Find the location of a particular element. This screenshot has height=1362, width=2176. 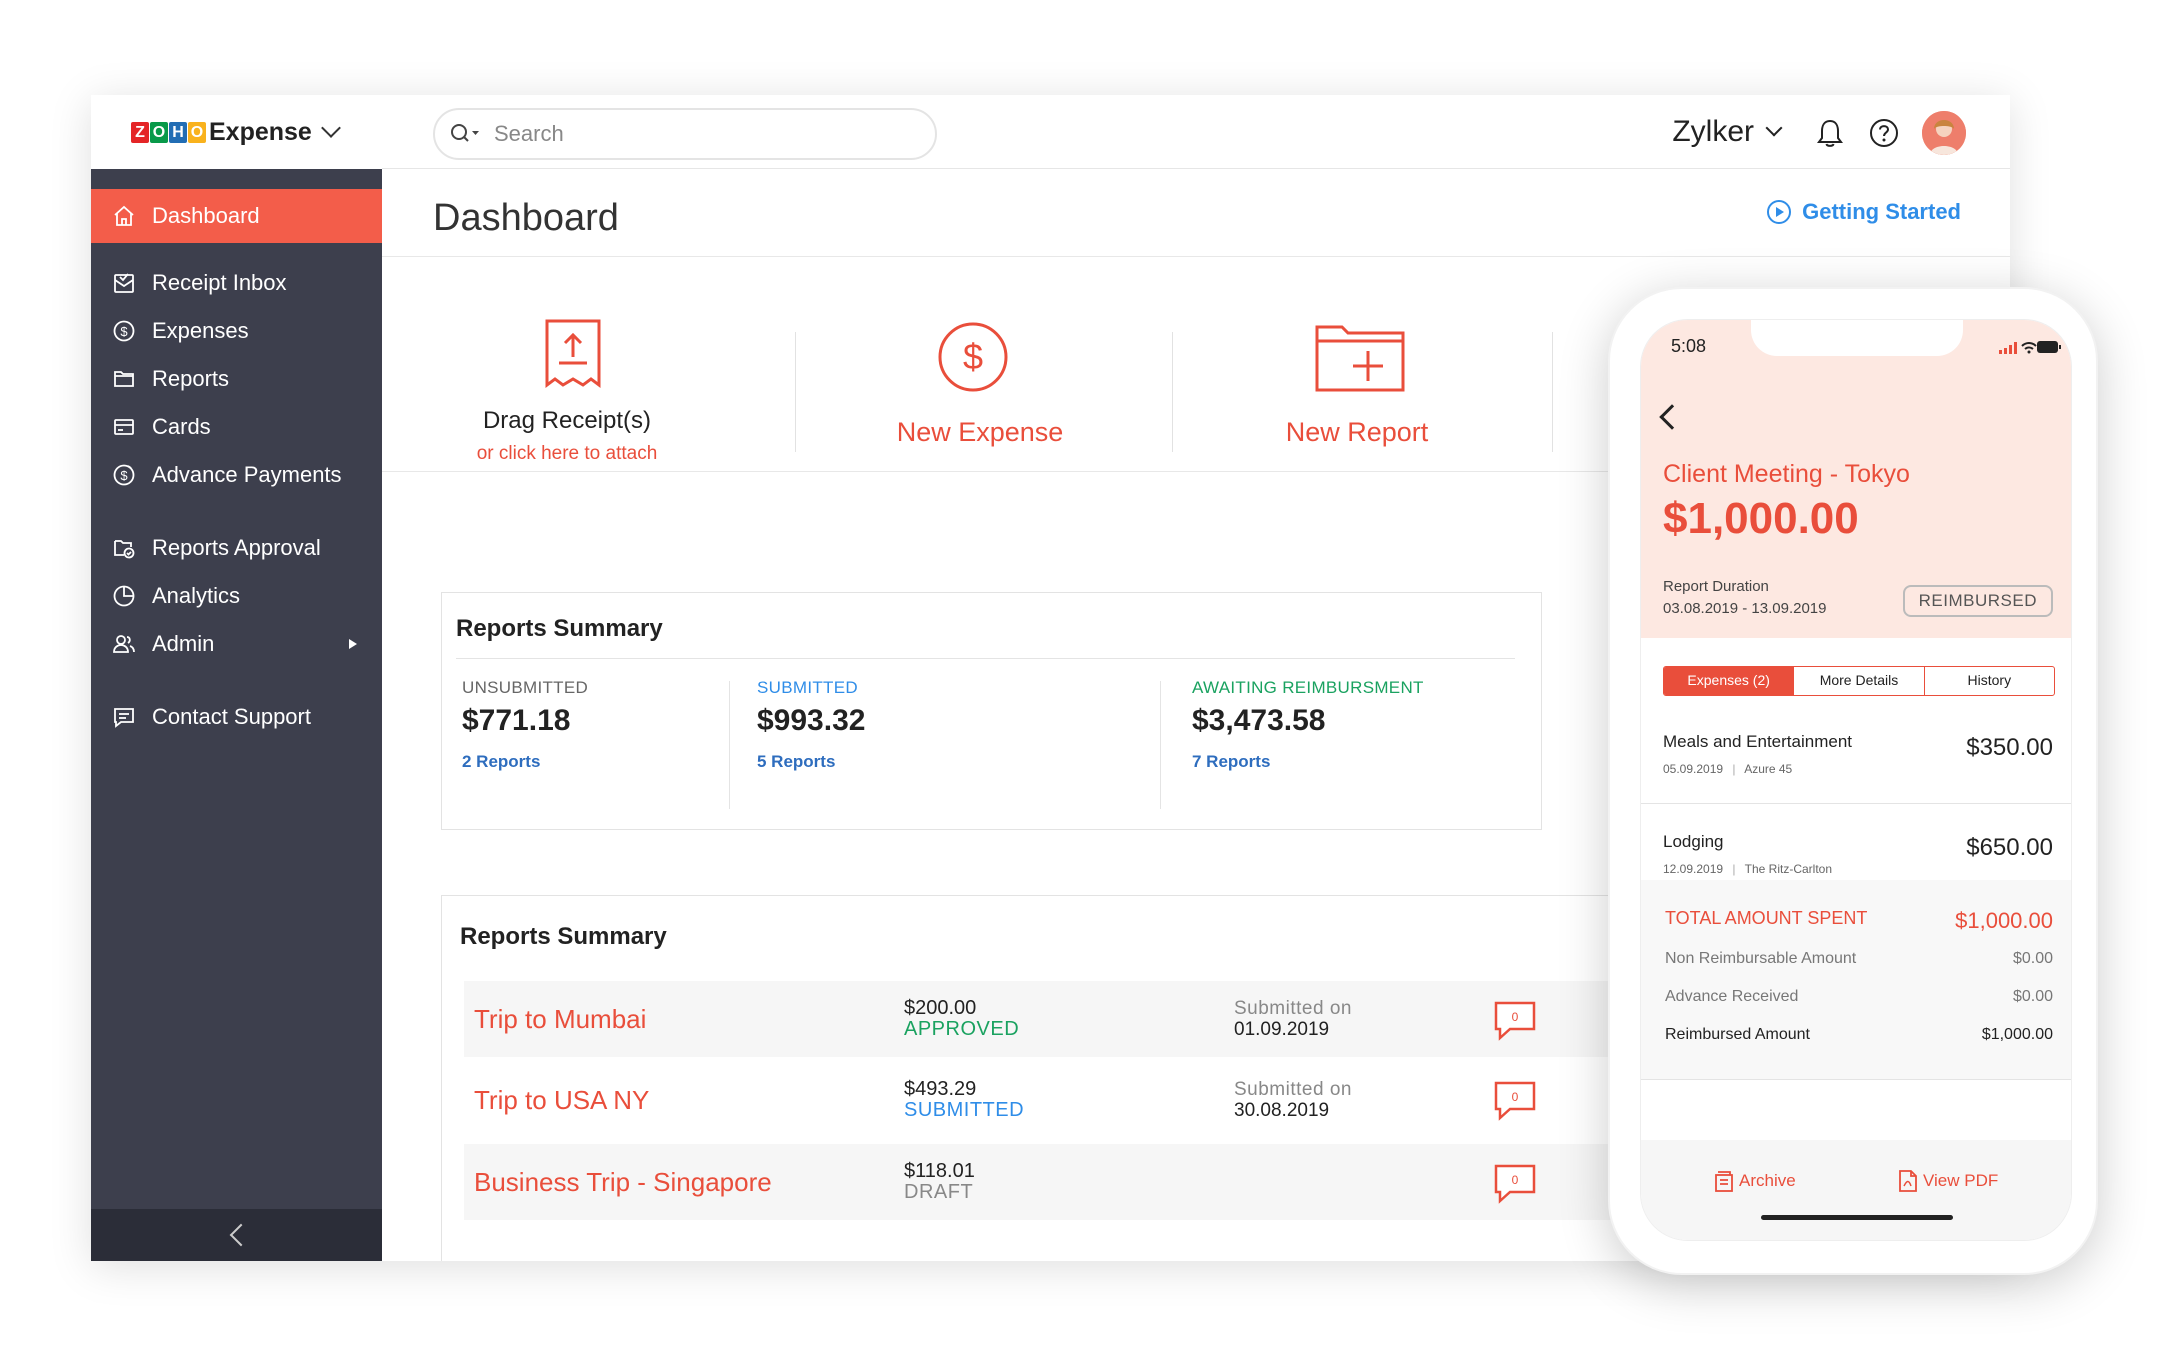

user-avatar-icon is located at coordinates (1944, 133).